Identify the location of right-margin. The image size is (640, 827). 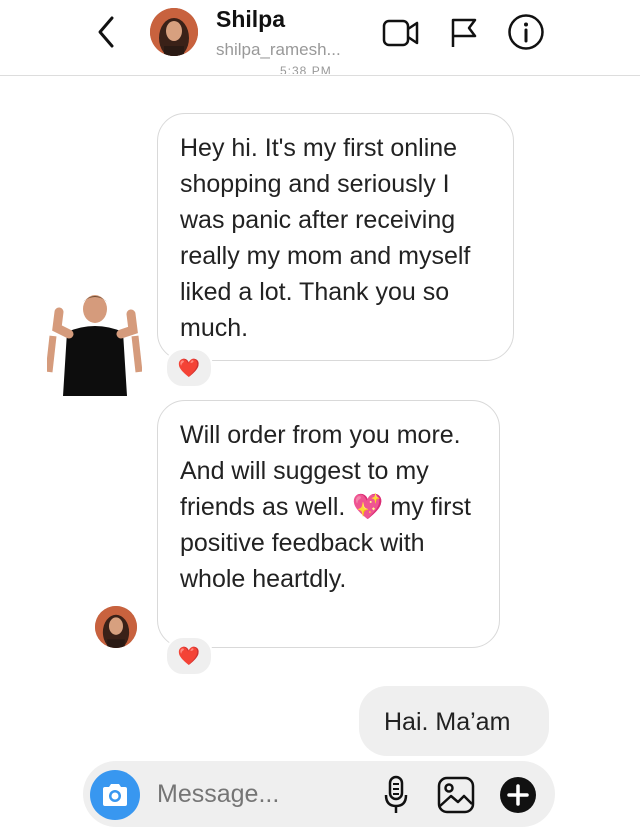
(604, 412).